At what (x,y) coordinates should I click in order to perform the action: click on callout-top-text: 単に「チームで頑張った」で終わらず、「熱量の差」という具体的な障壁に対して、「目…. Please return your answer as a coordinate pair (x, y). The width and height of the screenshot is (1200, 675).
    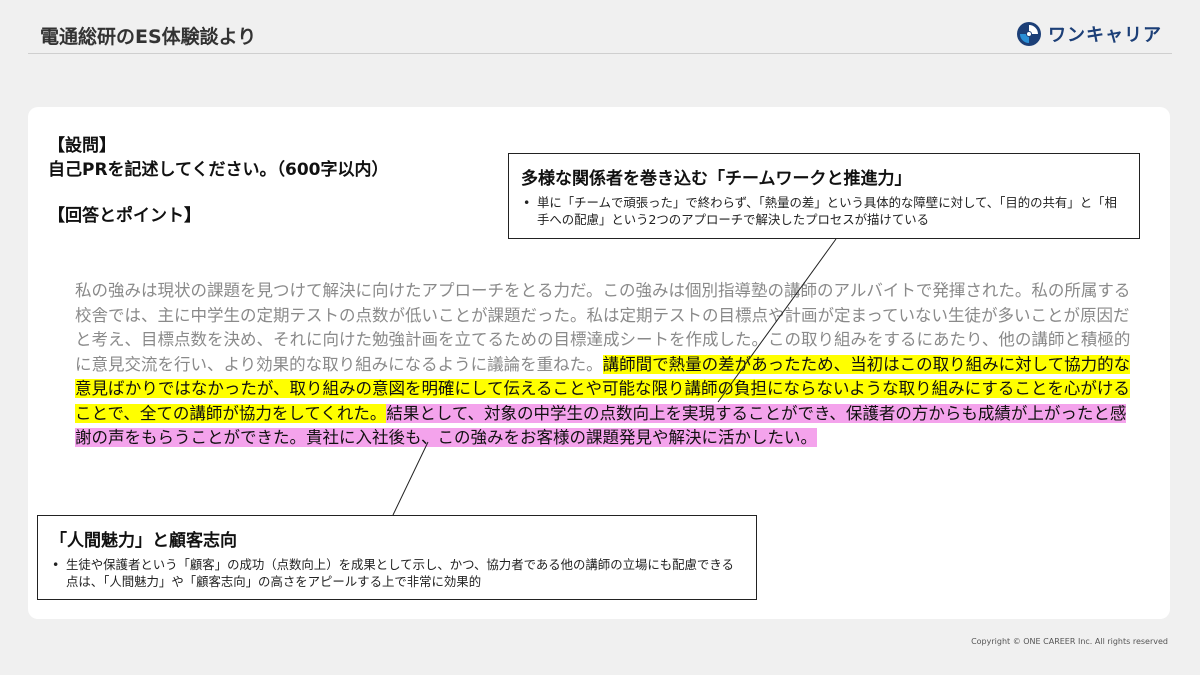
    Looking at the image, I should click on (827, 211).